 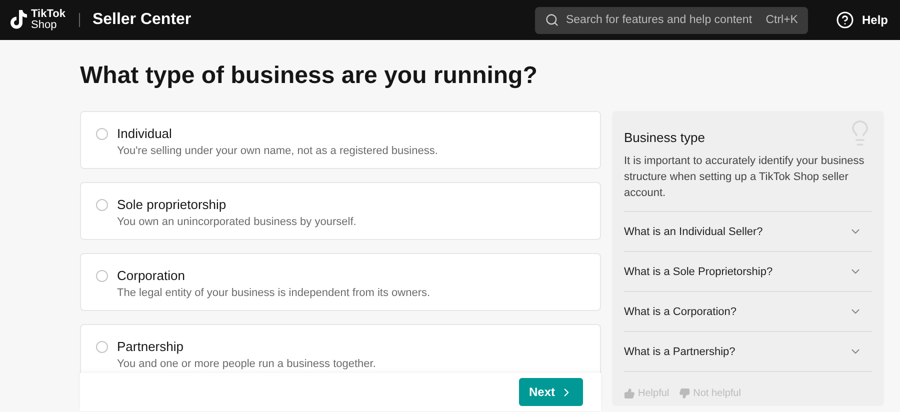 What do you see at coordinates (665, 137) in the screenshot?
I see `panel-title: Business type` at bounding box center [665, 137].